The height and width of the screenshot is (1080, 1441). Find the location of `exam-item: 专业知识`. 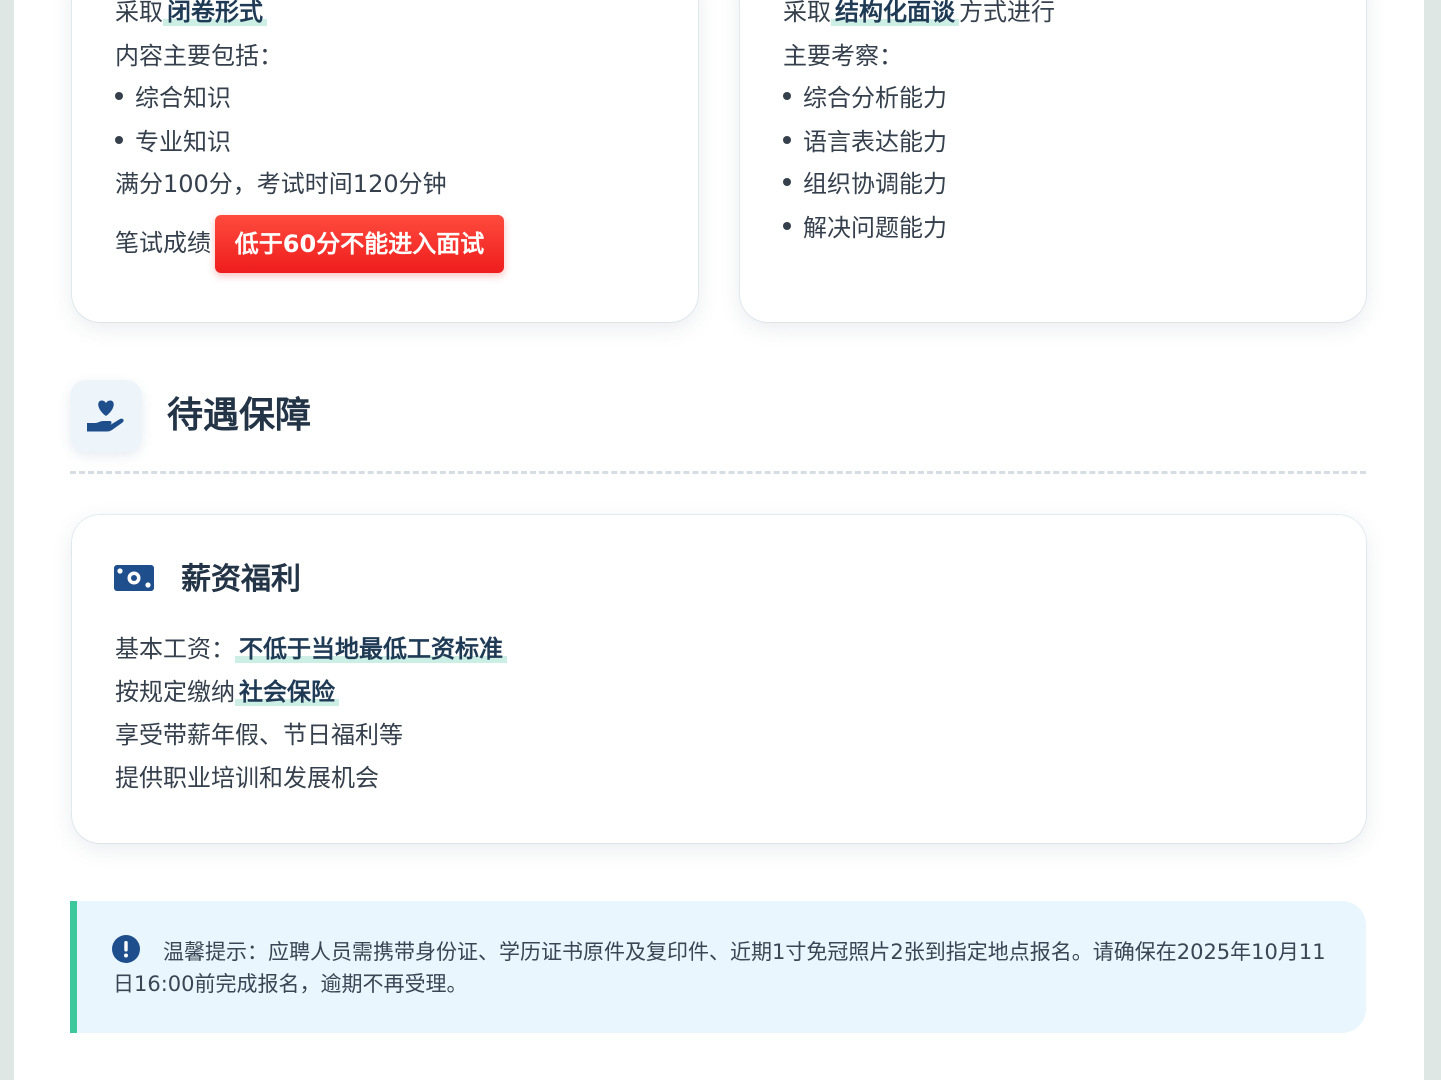

exam-item: 专业知识 is located at coordinates (173, 142).